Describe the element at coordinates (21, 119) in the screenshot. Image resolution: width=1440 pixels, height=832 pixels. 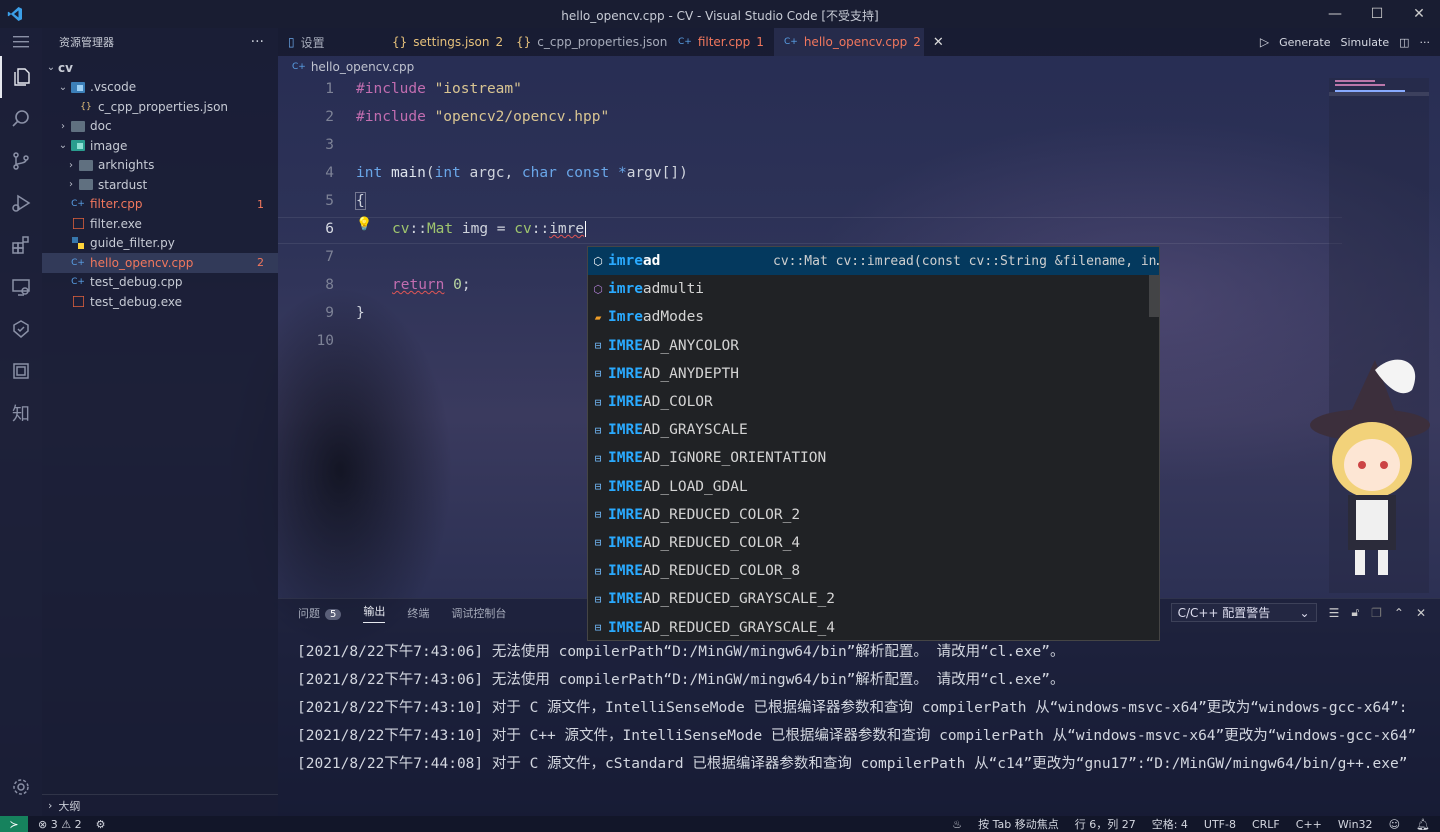
I see `search-icon` at that location.